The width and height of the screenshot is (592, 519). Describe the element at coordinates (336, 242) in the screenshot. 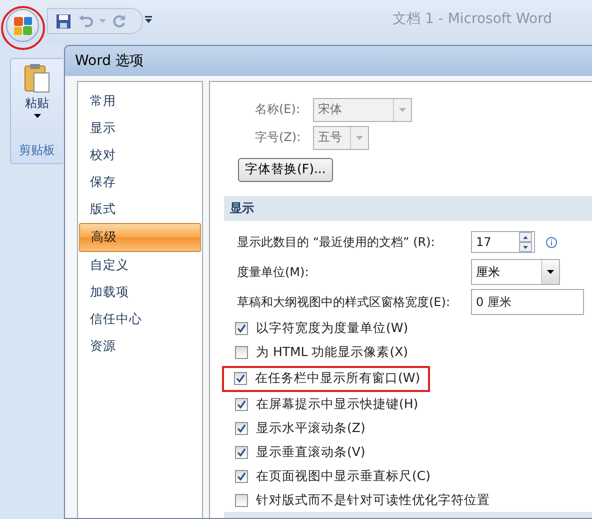

I see `field-label: 显示此数目的 “最近使用的文档” (R):` at that location.